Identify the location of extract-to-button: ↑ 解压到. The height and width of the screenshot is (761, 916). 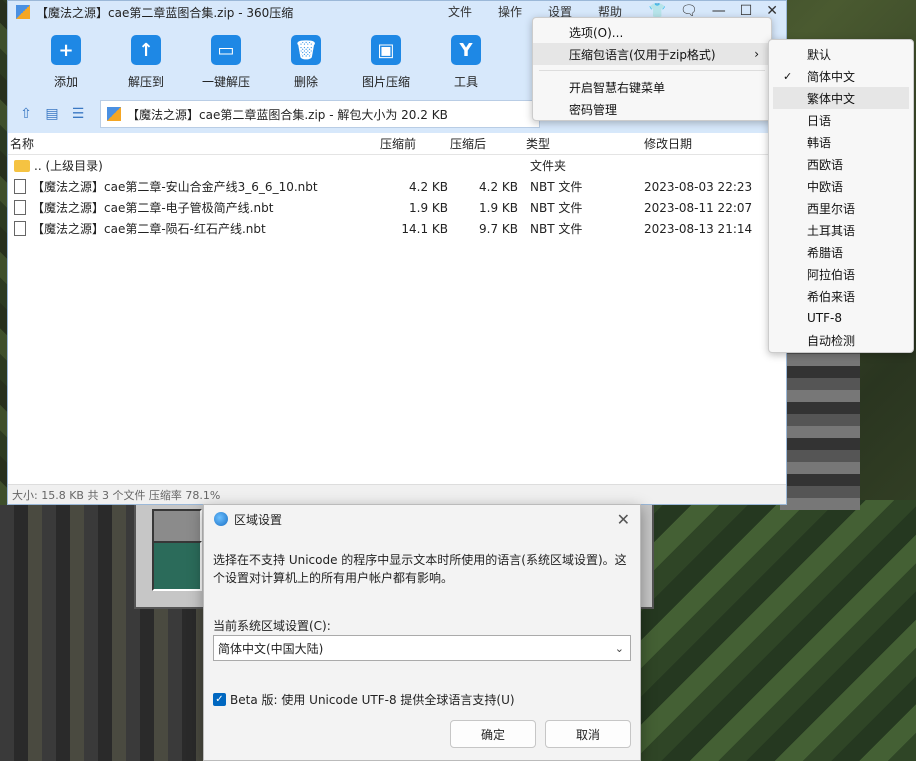
(146, 56).